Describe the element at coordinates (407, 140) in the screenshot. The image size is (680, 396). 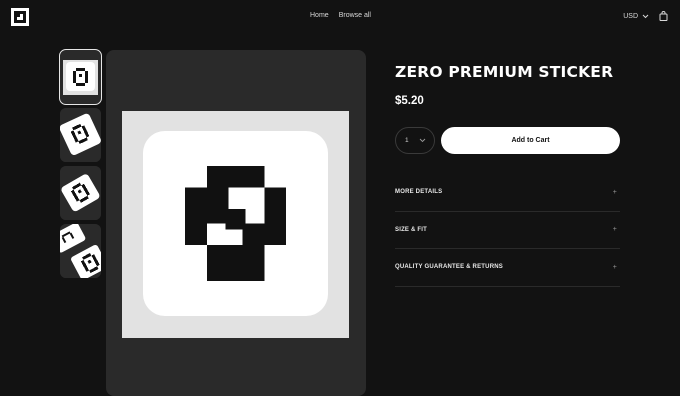
I see `quantity-value: 1` at that location.